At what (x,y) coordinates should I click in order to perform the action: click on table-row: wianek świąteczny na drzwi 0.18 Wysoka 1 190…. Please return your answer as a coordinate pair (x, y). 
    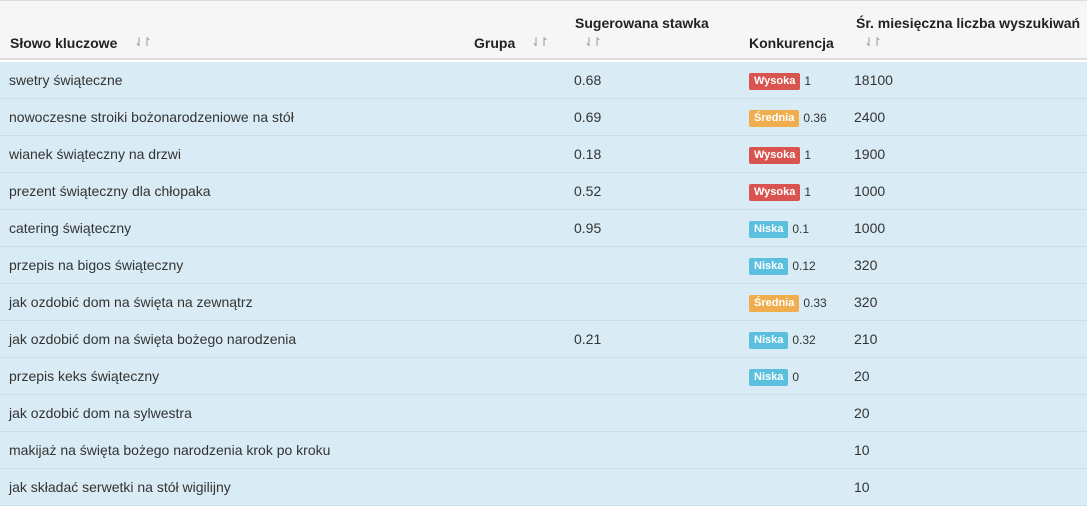
    Looking at the image, I should click on (543, 154).